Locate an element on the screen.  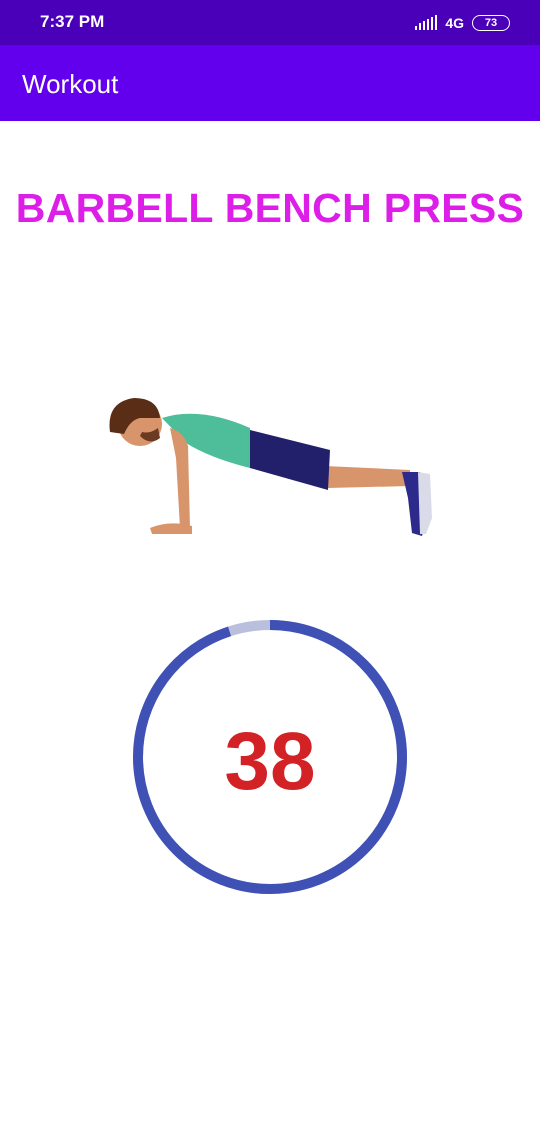
app-title: Workout is located at coordinates (70, 84).